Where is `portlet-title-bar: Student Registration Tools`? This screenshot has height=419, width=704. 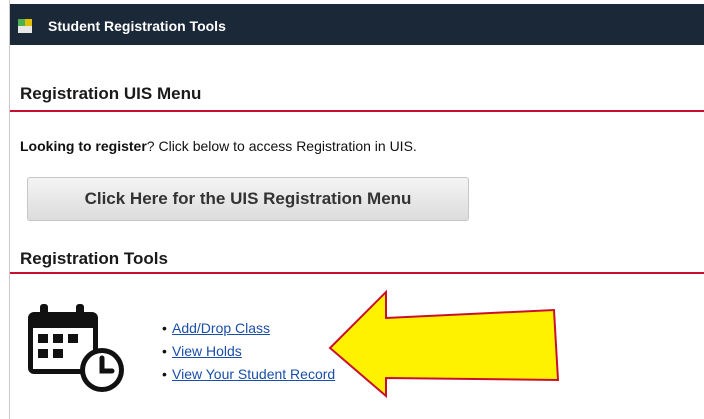 portlet-title-bar: Student Registration Tools is located at coordinates (357, 22).